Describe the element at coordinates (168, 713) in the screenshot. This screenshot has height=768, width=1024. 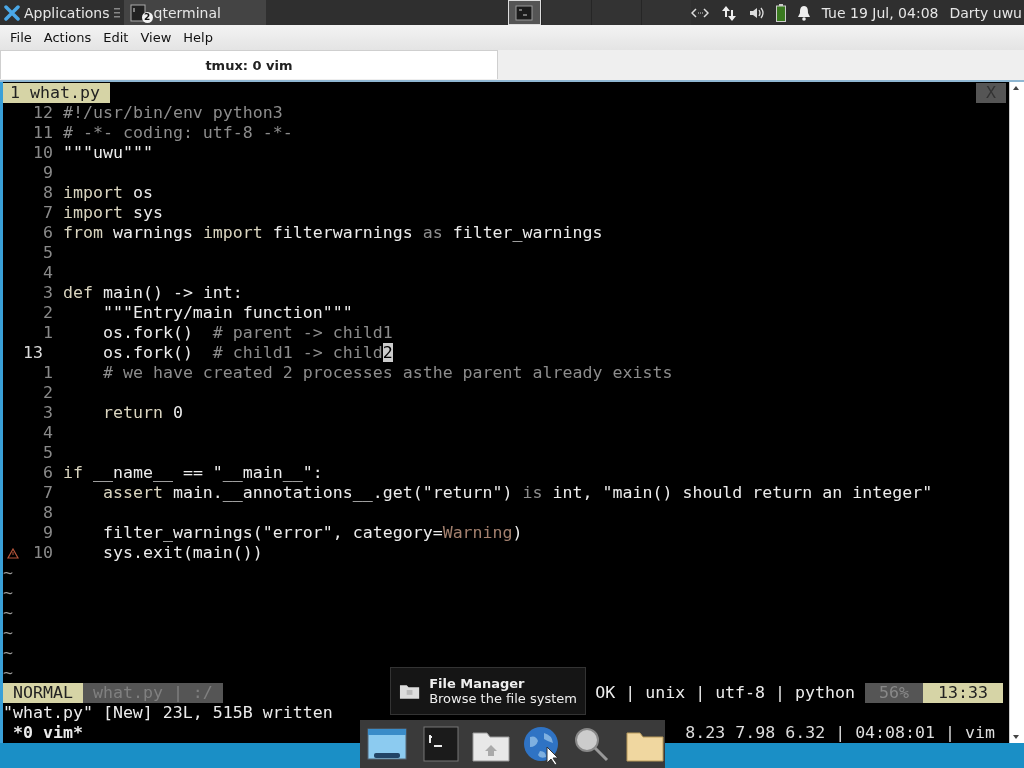
I see `command-message: "what.py" [New] 23L, 515B written` at that location.